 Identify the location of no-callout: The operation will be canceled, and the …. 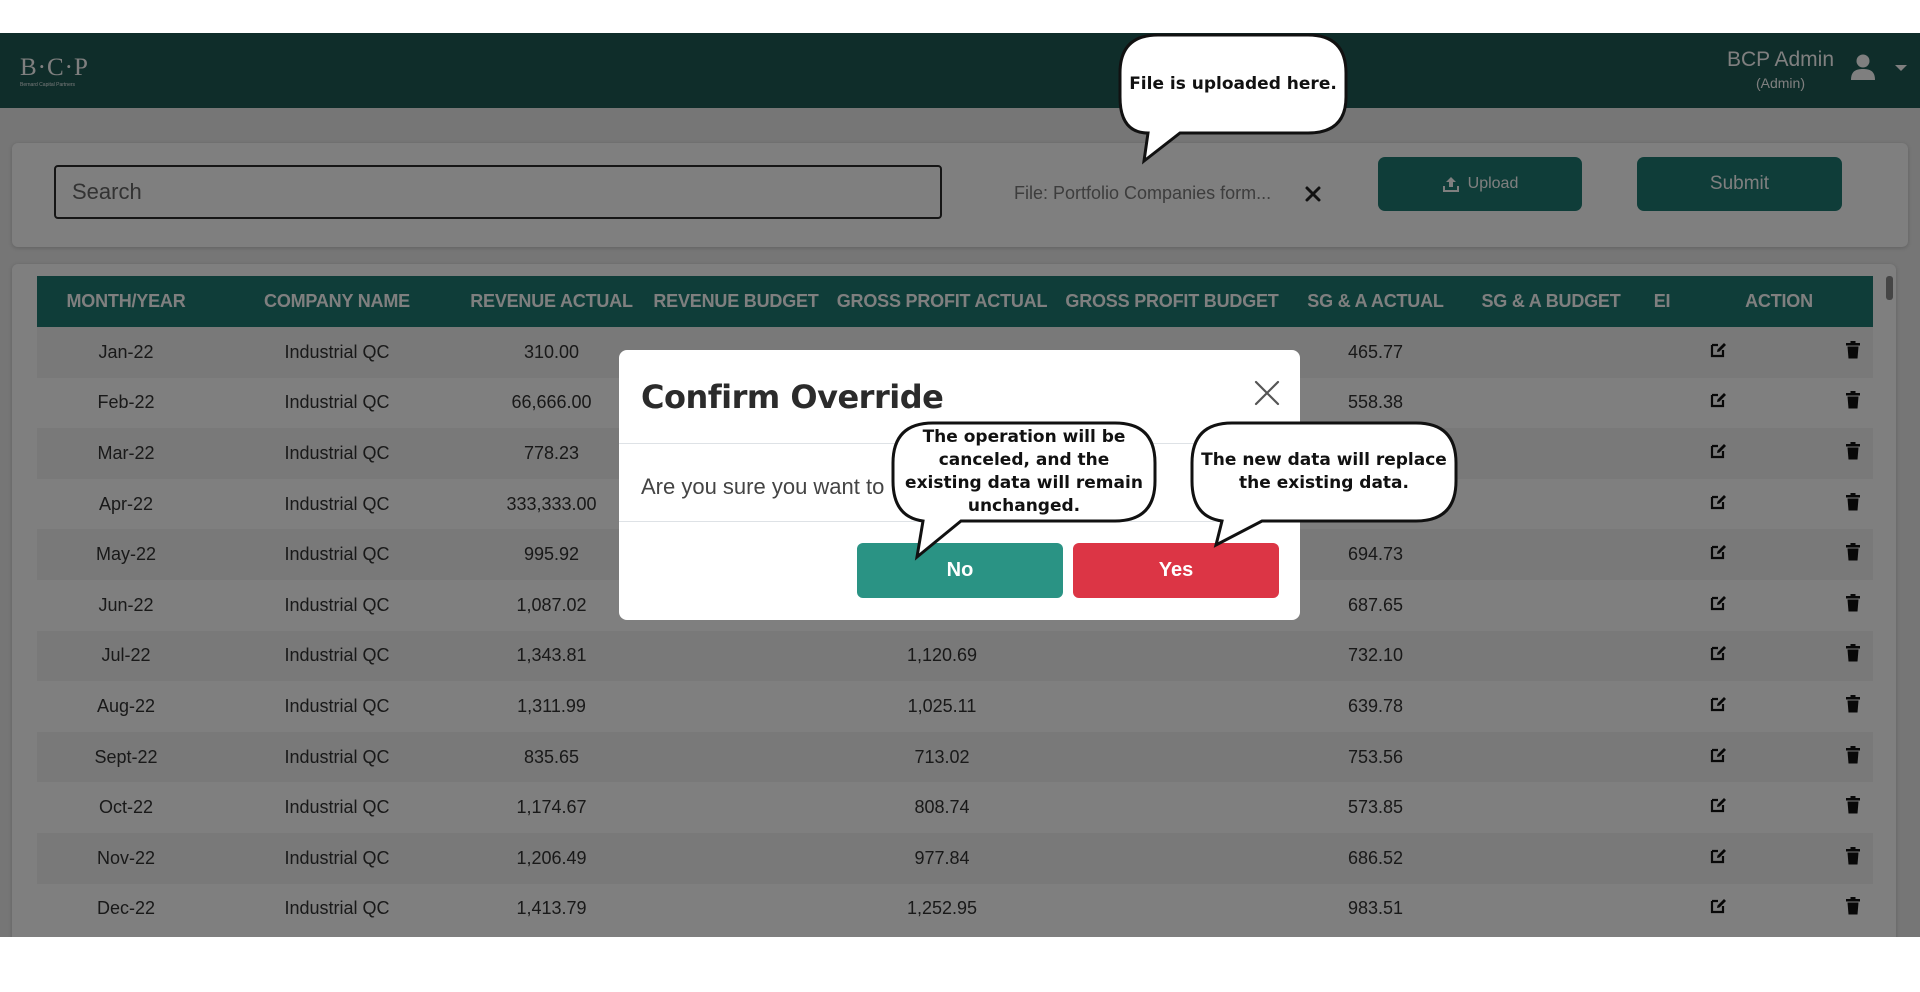
(1024, 491).